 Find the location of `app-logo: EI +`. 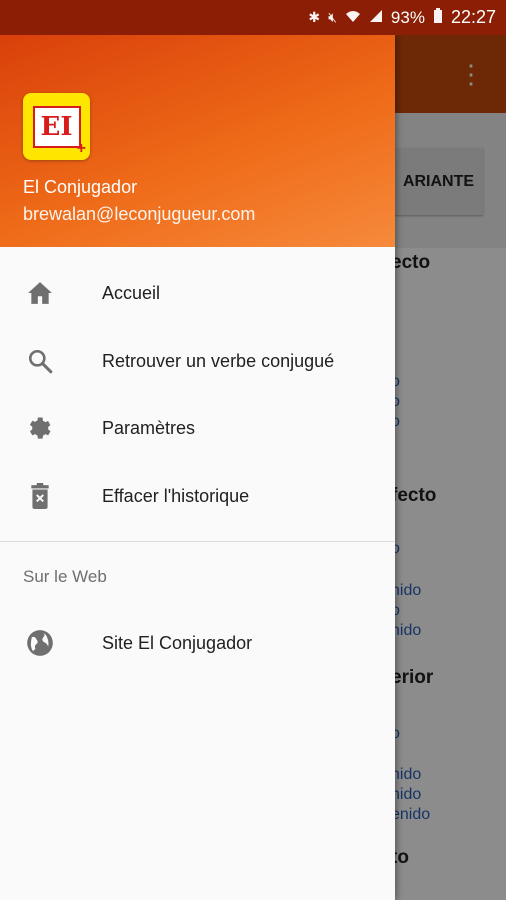

app-logo: EI + is located at coordinates (56, 126).